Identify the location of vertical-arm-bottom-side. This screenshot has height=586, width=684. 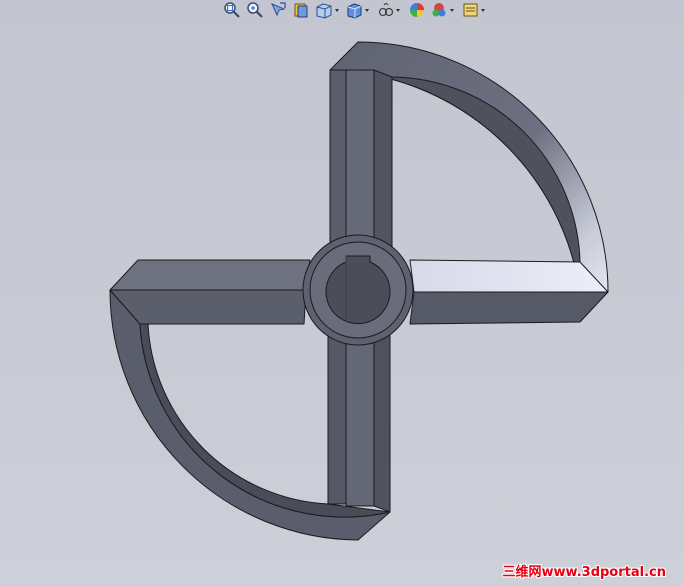
(382, 421).